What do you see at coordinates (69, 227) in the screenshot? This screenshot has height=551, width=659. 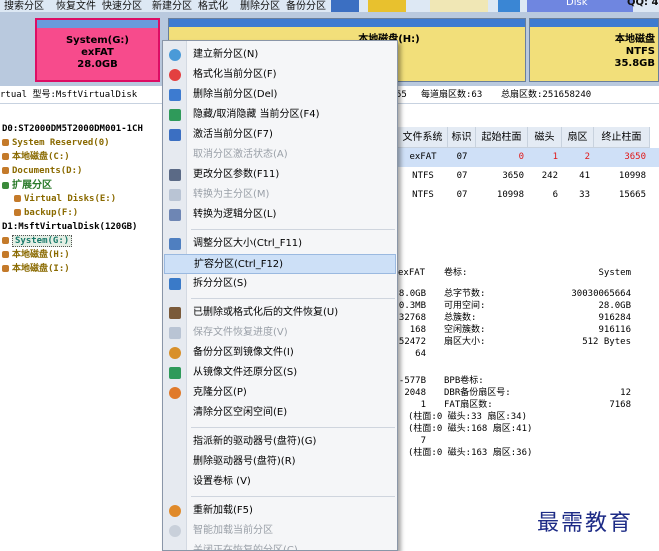 I see `tree-disk-1: D1:MsftVirtualDisk(120GB)` at bounding box center [69, 227].